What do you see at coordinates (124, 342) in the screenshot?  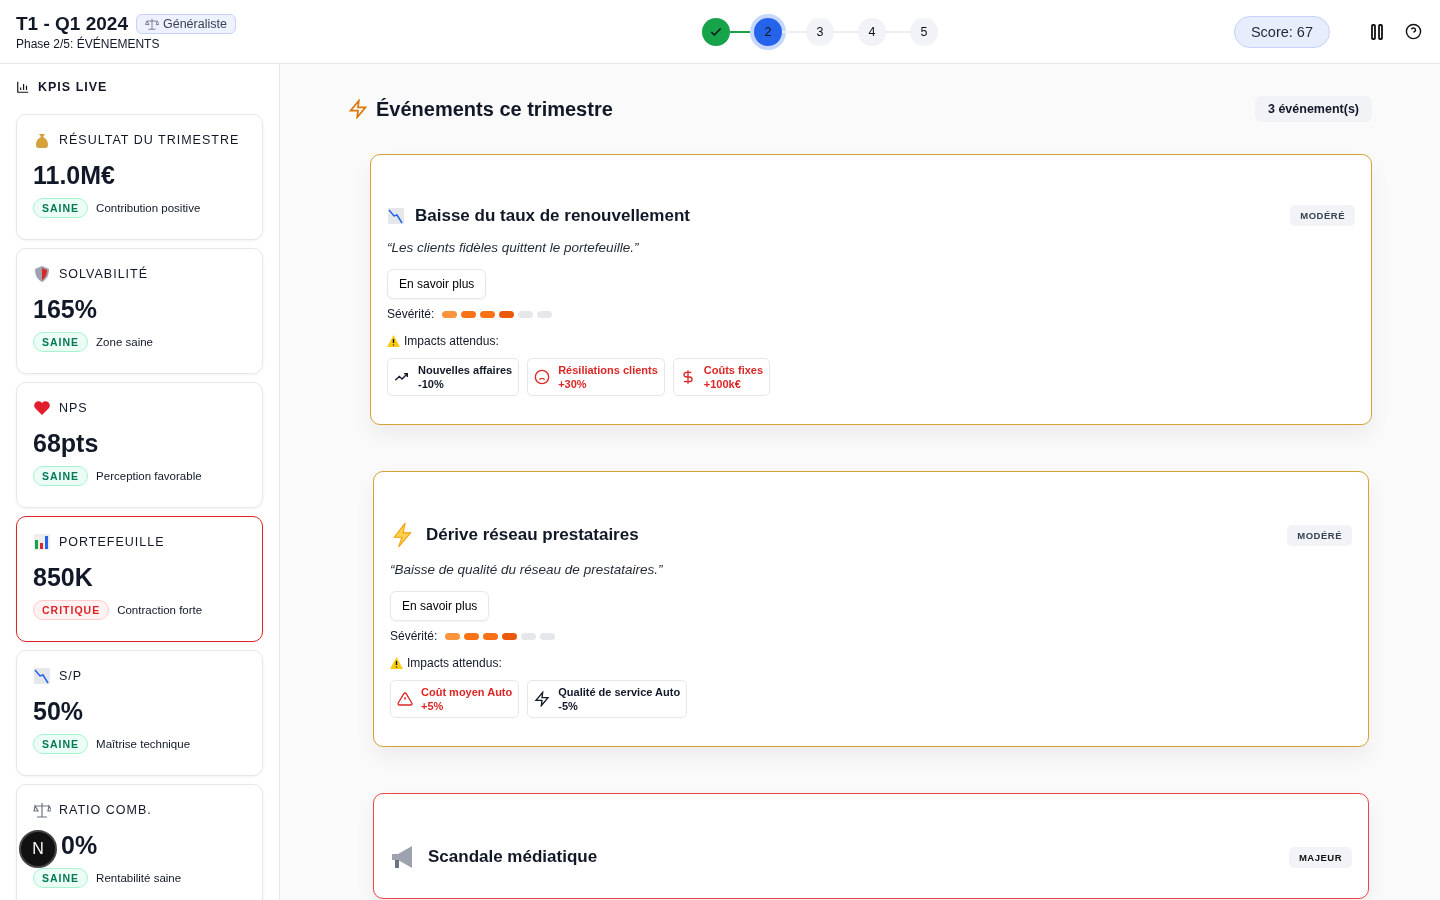 I see `kpi-note: Zone saine` at bounding box center [124, 342].